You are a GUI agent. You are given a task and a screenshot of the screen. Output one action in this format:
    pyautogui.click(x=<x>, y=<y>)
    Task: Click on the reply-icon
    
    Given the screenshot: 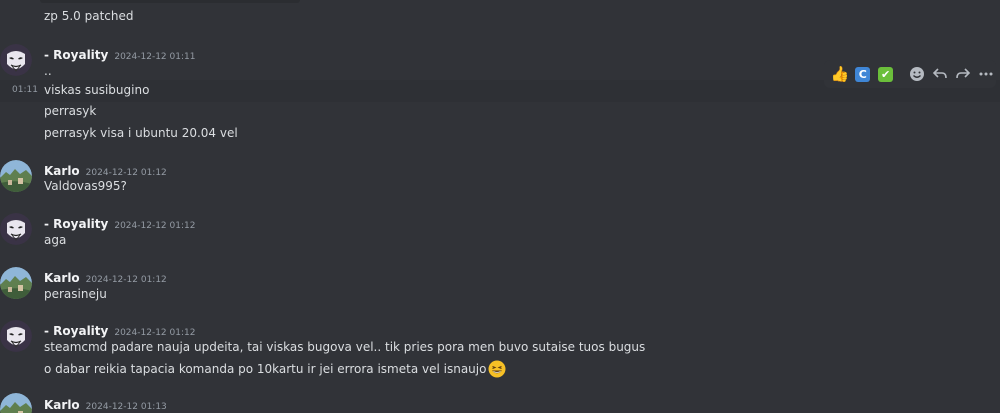 What is the action you would take?
    pyautogui.click(x=940, y=74)
    